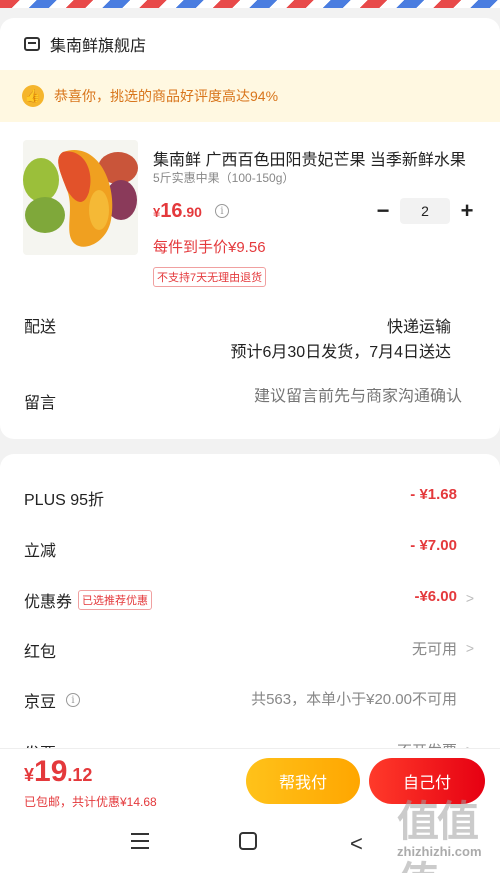 This screenshot has width=500, height=873. I want to click on red-packet-label: 红包, so click(40, 652).